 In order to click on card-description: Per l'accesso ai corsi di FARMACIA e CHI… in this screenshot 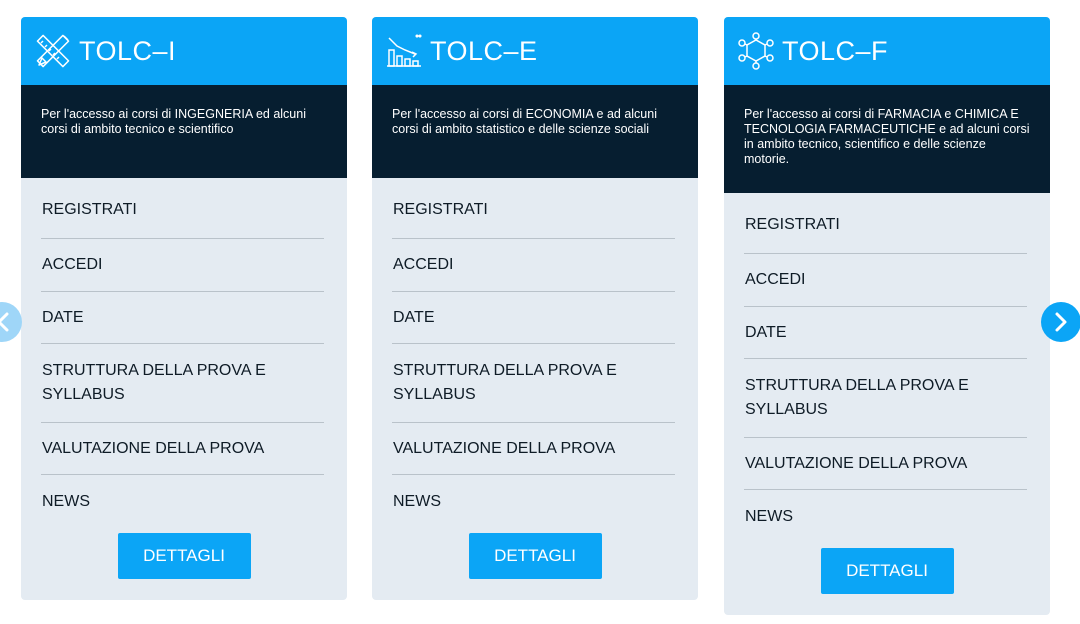, I will do `click(887, 139)`.